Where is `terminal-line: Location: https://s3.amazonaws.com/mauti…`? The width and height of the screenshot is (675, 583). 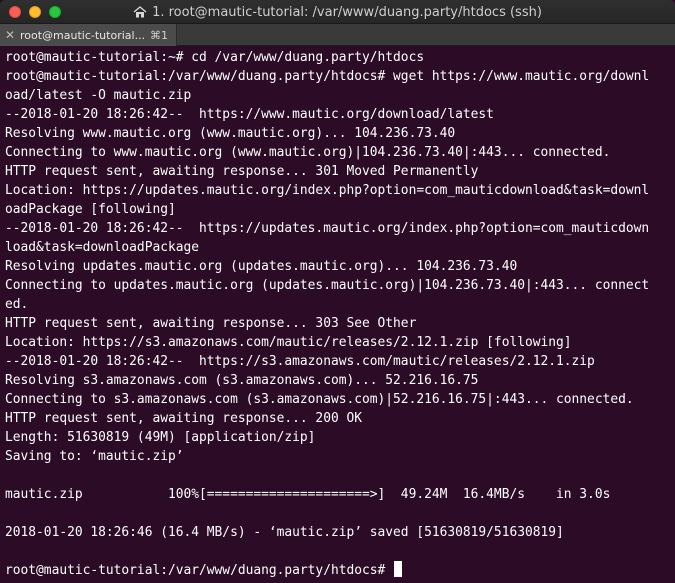
terminal-line: Location: https://s3.amazonaws.com/mauti… is located at coordinates (288, 342).